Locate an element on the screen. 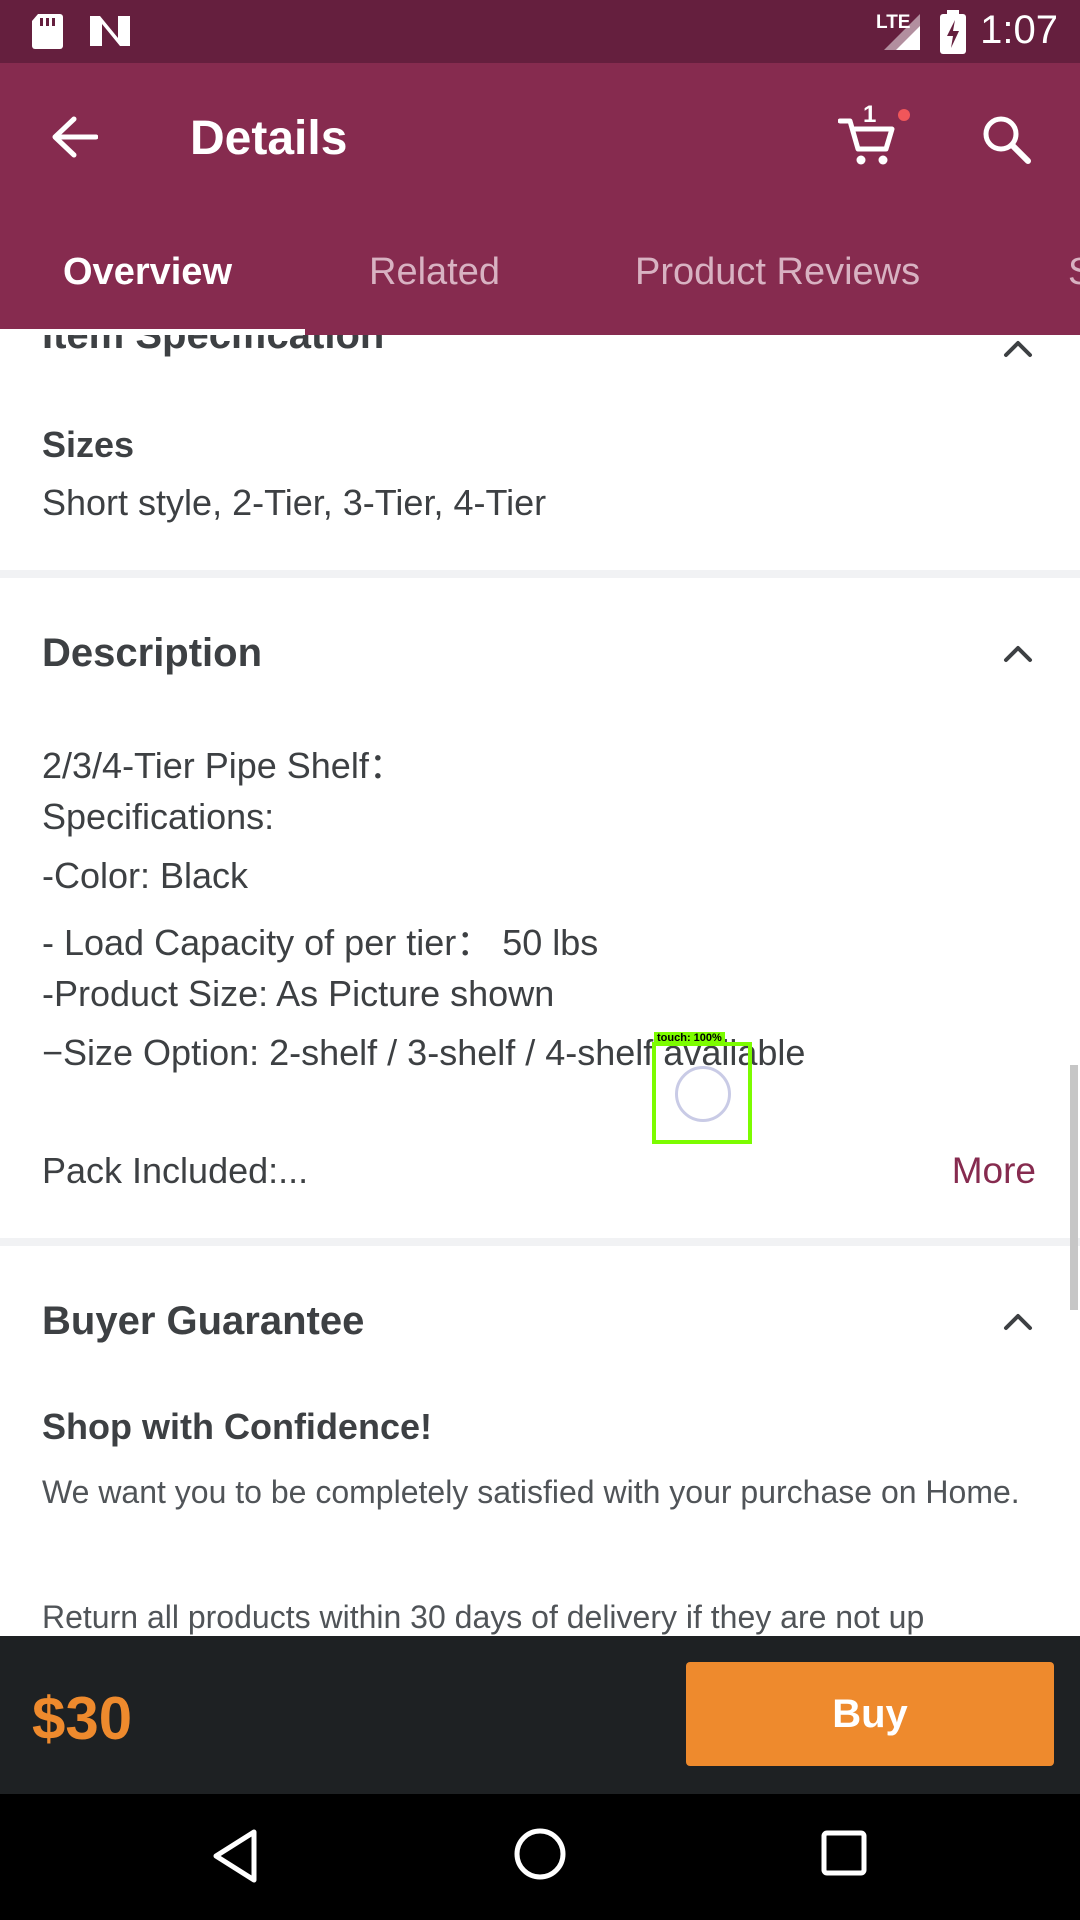 This screenshot has height=1920, width=1080. nav-back-icon is located at coordinates (235, 1856).